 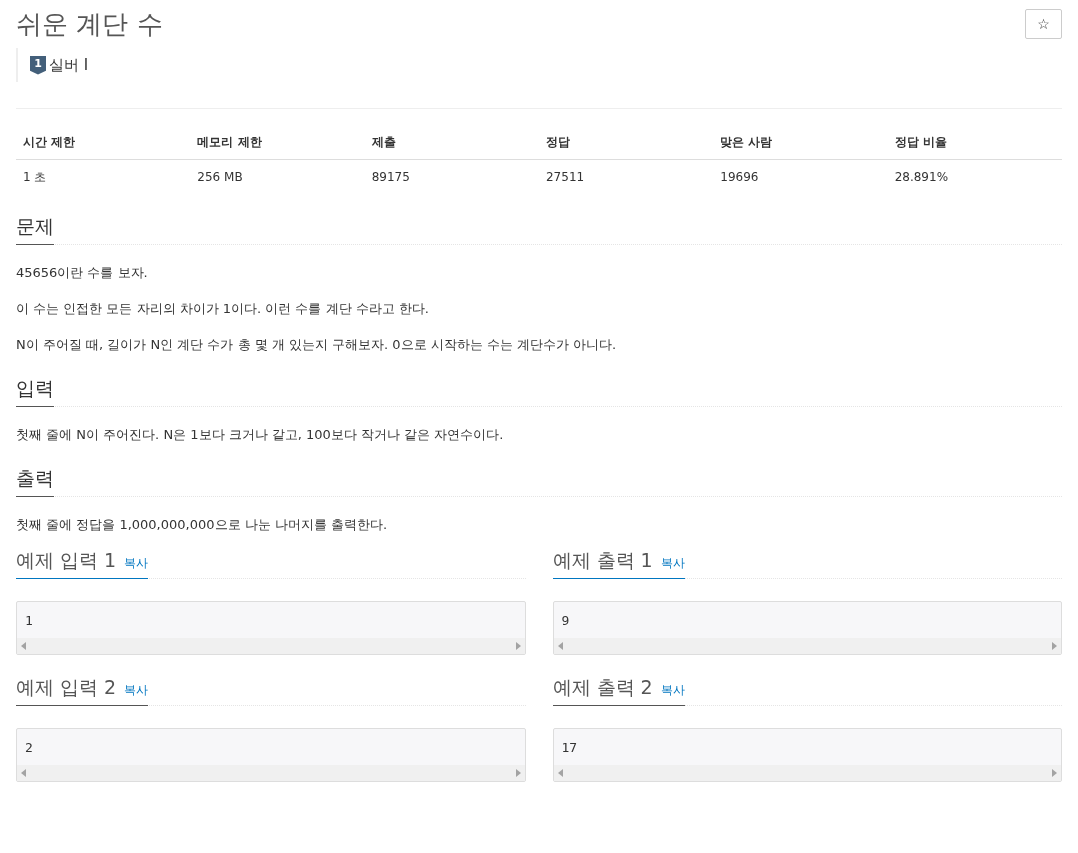 What do you see at coordinates (103, 176) in the screenshot?
I see `table-cell: 1 초` at bounding box center [103, 176].